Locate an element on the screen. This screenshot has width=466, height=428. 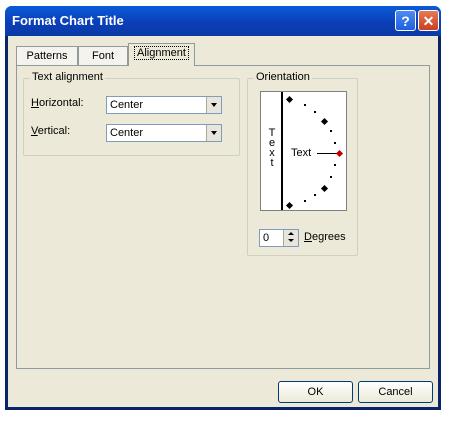
spinner-buttons is located at coordinates (290, 238).